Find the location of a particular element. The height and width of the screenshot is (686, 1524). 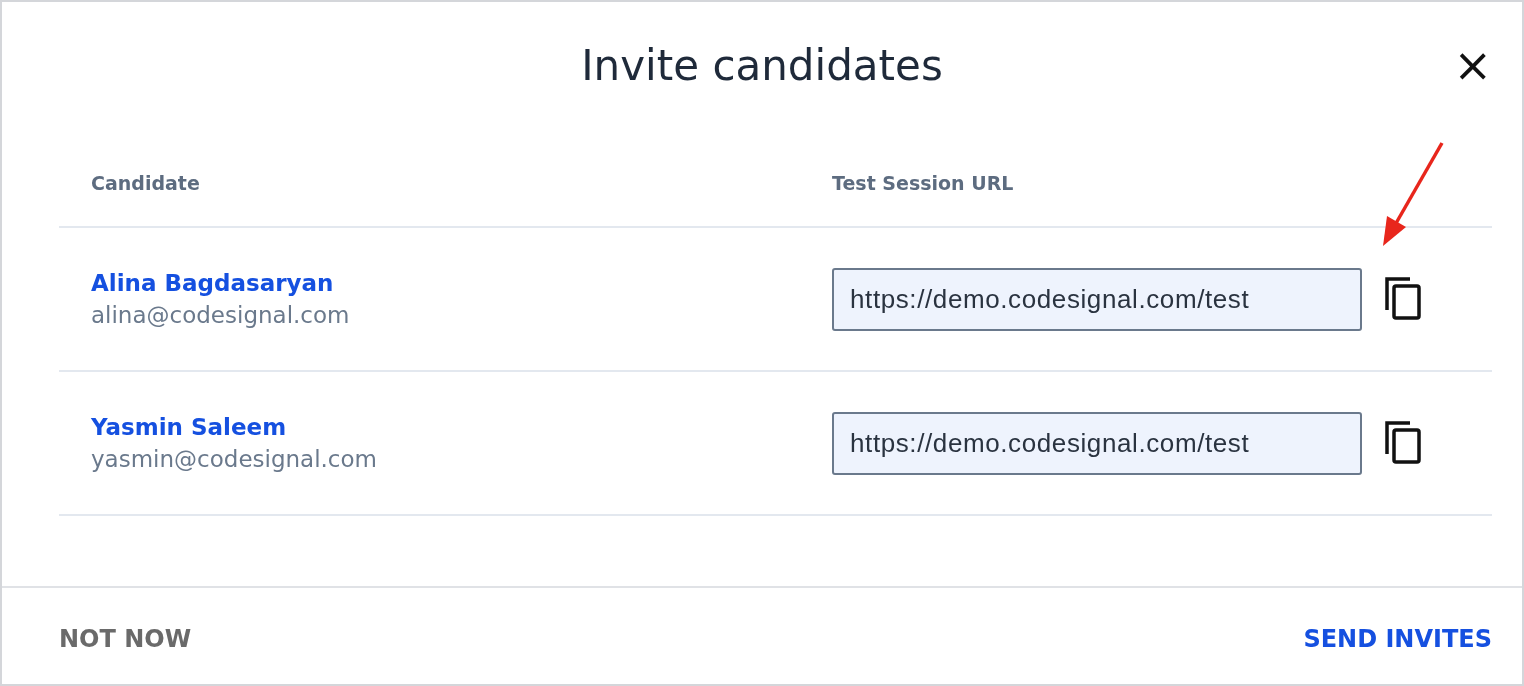

dialog-title: Invite candidates is located at coordinates (762, 65).